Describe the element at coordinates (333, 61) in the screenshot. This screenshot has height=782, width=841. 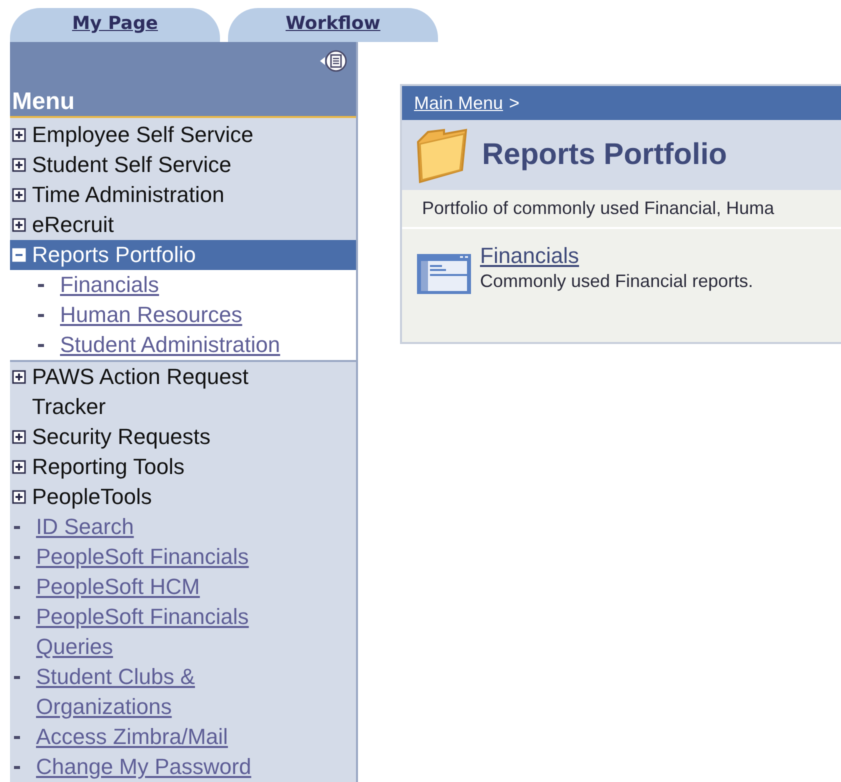
I see `collapse-icon` at that location.